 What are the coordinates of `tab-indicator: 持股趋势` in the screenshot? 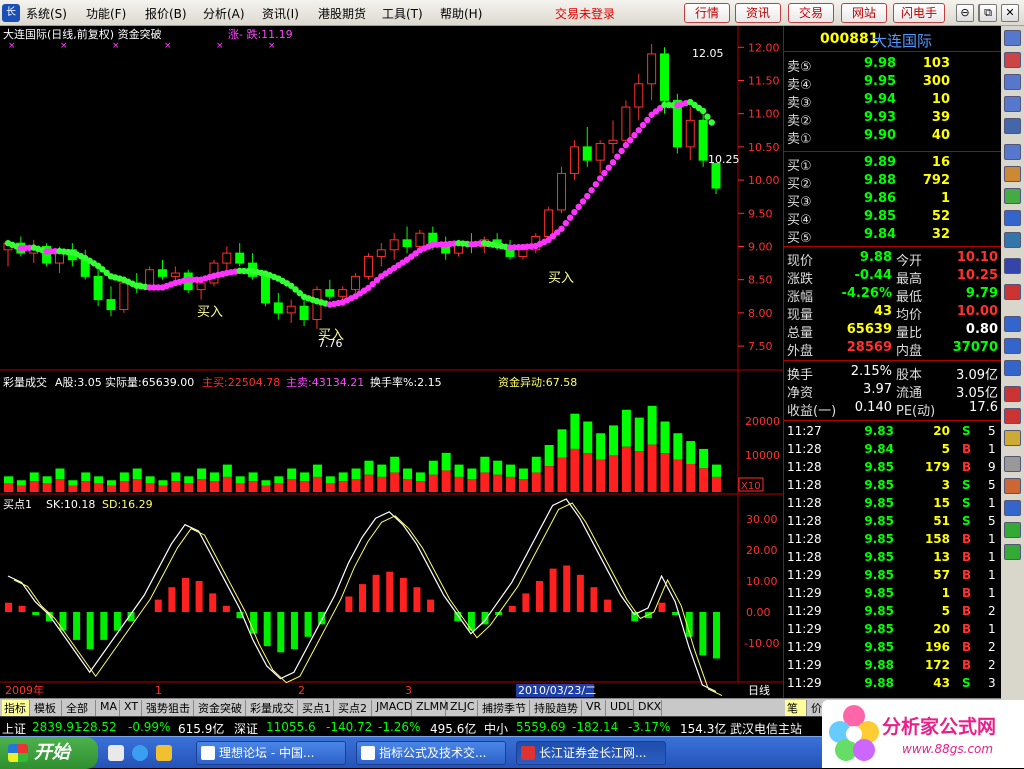 It's located at (557, 708).